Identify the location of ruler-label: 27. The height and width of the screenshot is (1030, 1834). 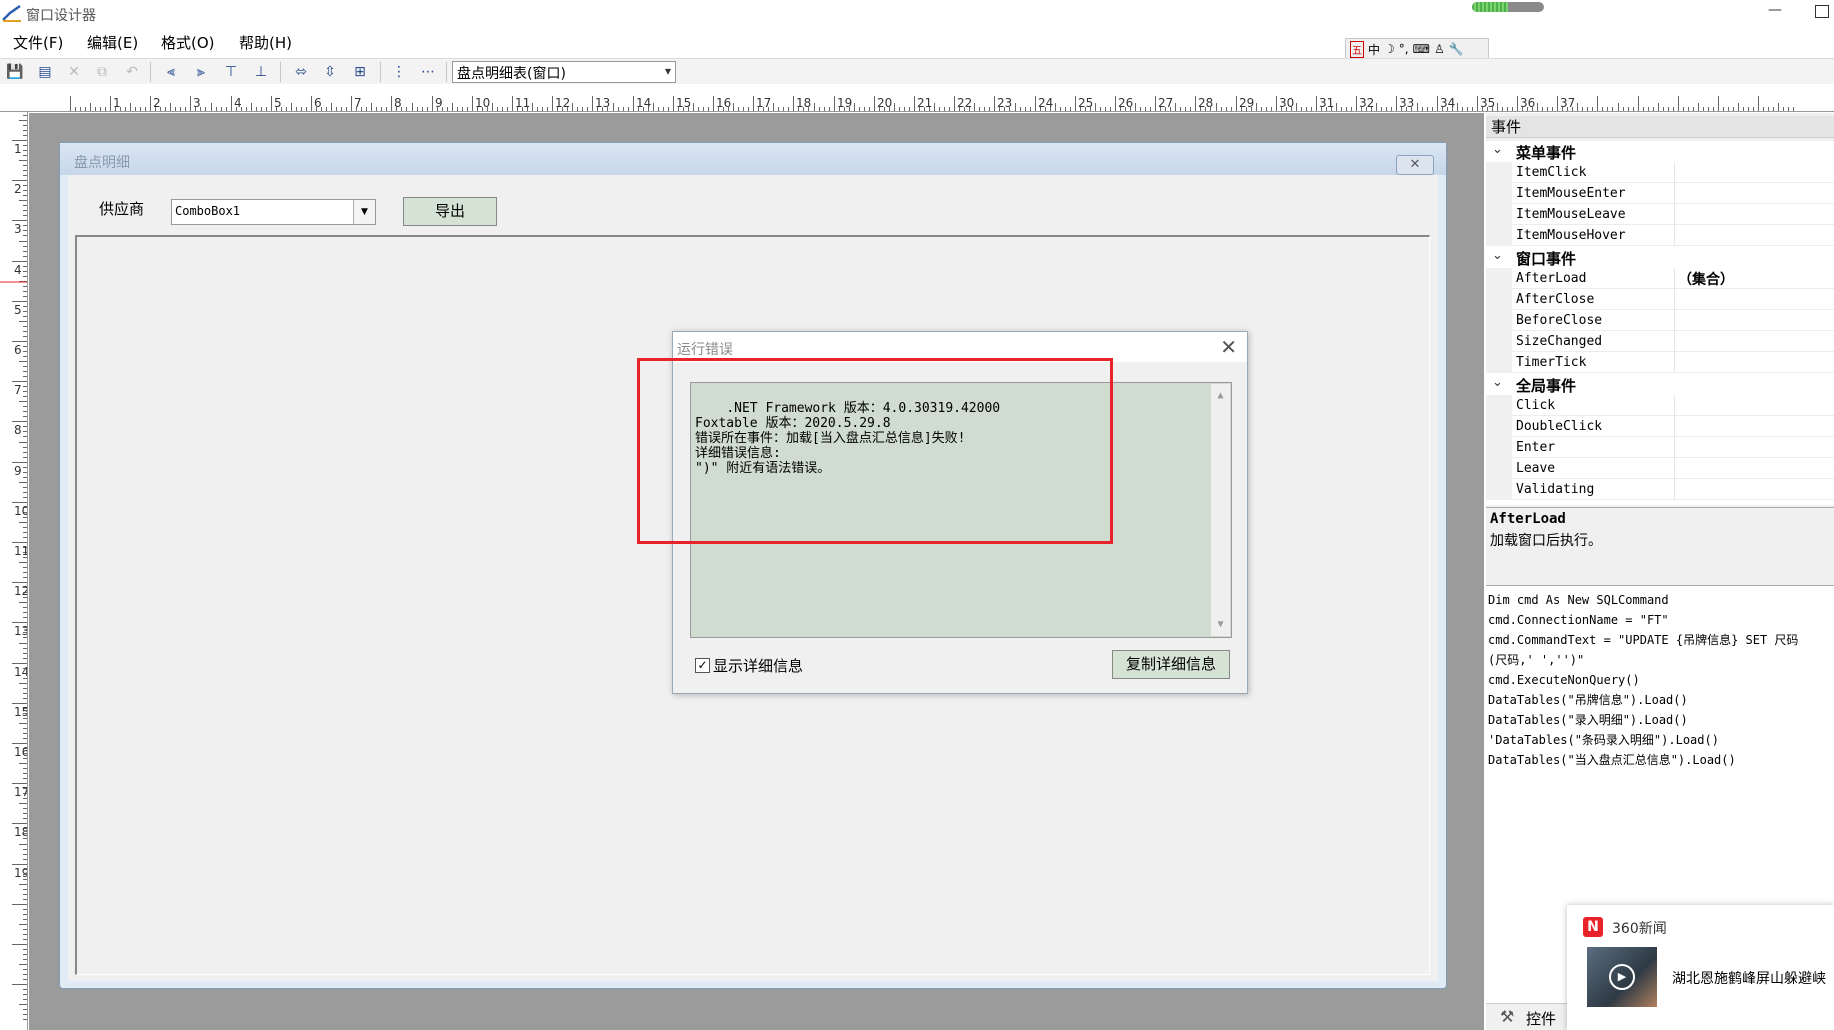
(1166, 103).